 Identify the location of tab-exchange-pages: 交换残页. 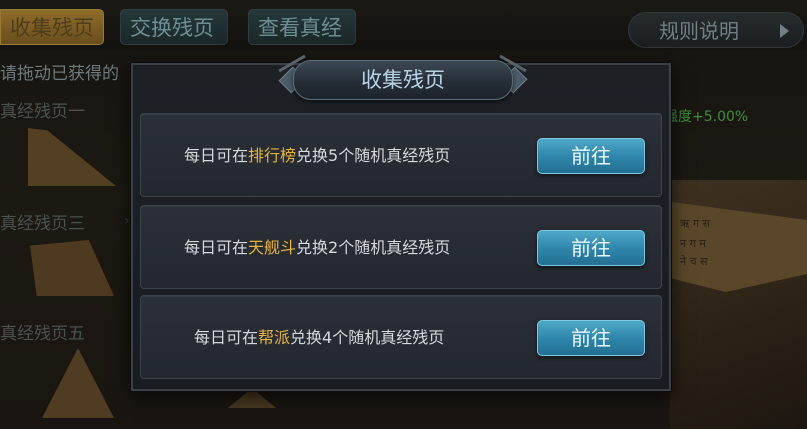
(174, 27).